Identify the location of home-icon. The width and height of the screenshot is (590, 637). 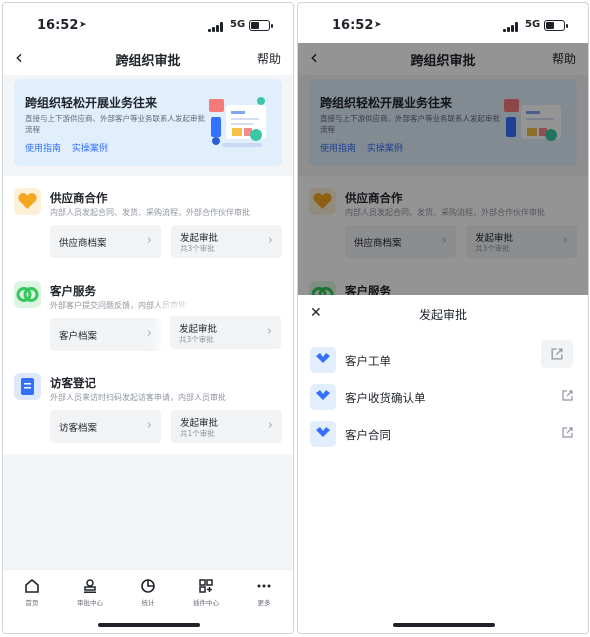
(32, 585).